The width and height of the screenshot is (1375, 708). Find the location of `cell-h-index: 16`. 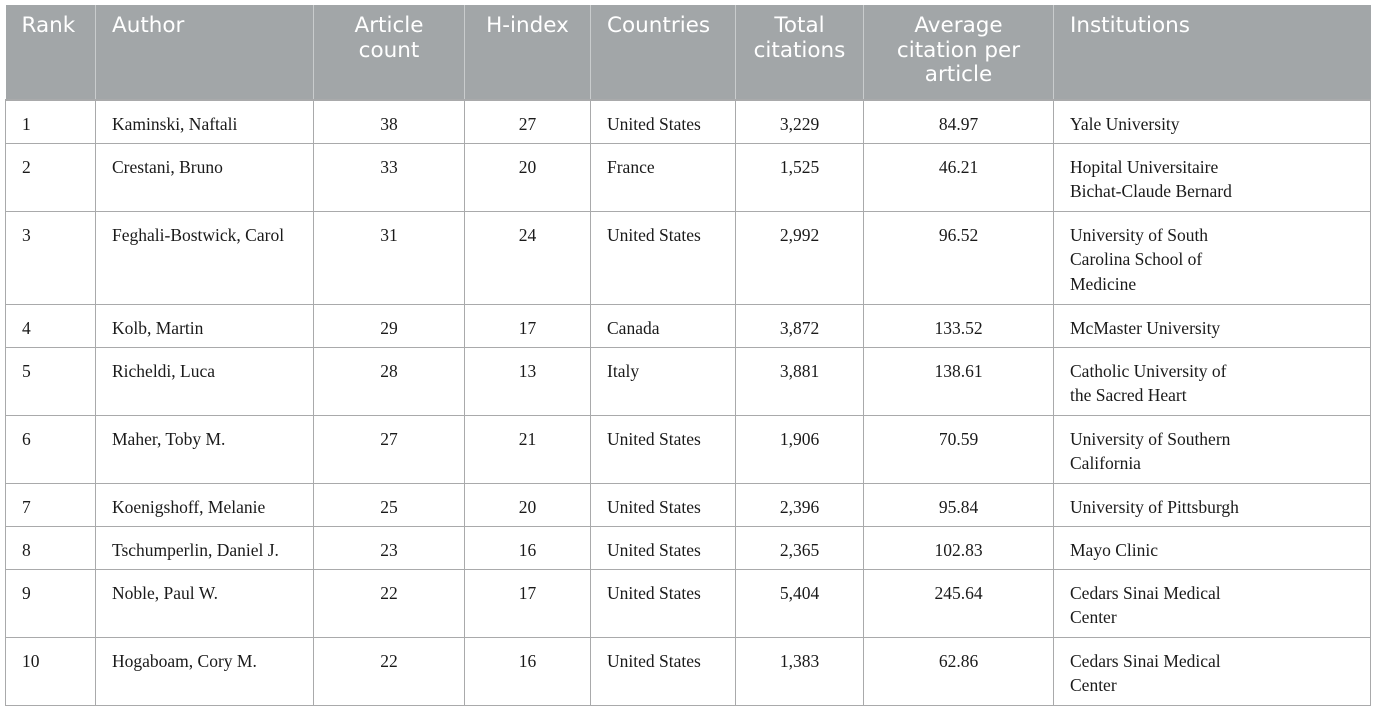

cell-h-index: 16 is located at coordinates (527, 671).